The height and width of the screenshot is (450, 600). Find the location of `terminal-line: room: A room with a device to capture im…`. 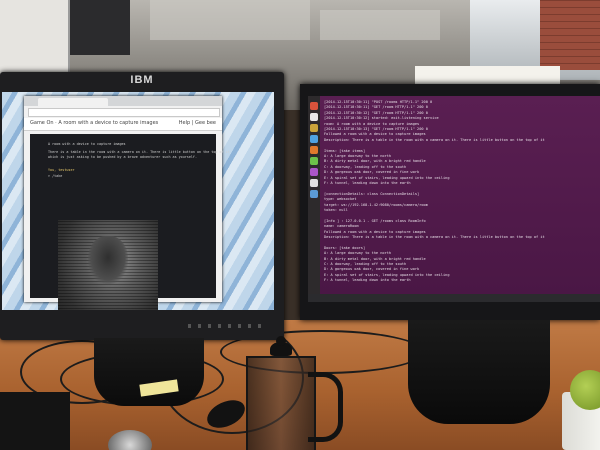

terminal-line: room: A room with a device to capture im… is located at coordinates (372, 123).